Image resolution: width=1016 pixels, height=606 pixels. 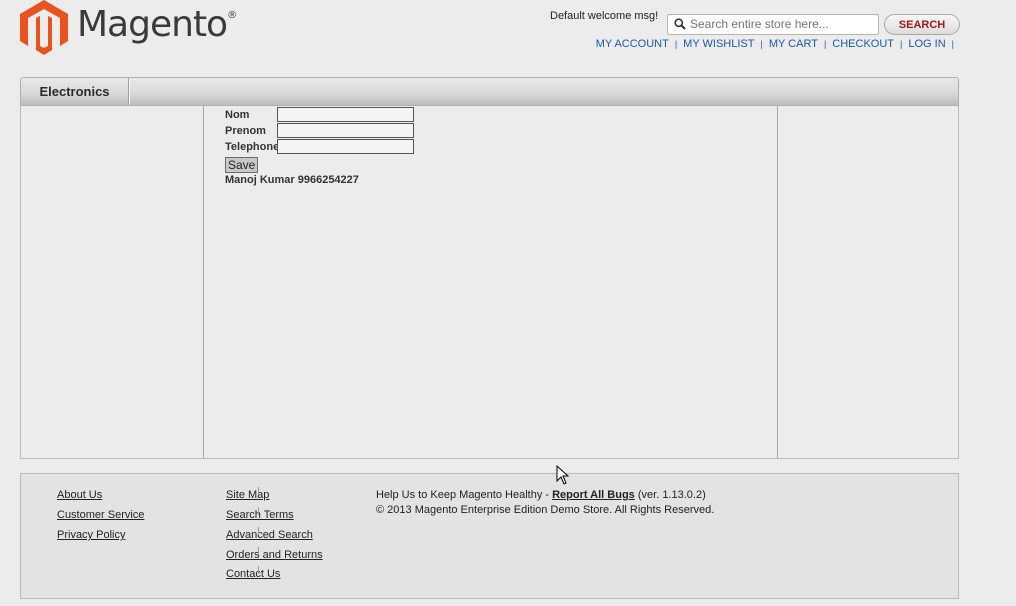 I want to click on save-button: Save, so click(x=242, y=165).